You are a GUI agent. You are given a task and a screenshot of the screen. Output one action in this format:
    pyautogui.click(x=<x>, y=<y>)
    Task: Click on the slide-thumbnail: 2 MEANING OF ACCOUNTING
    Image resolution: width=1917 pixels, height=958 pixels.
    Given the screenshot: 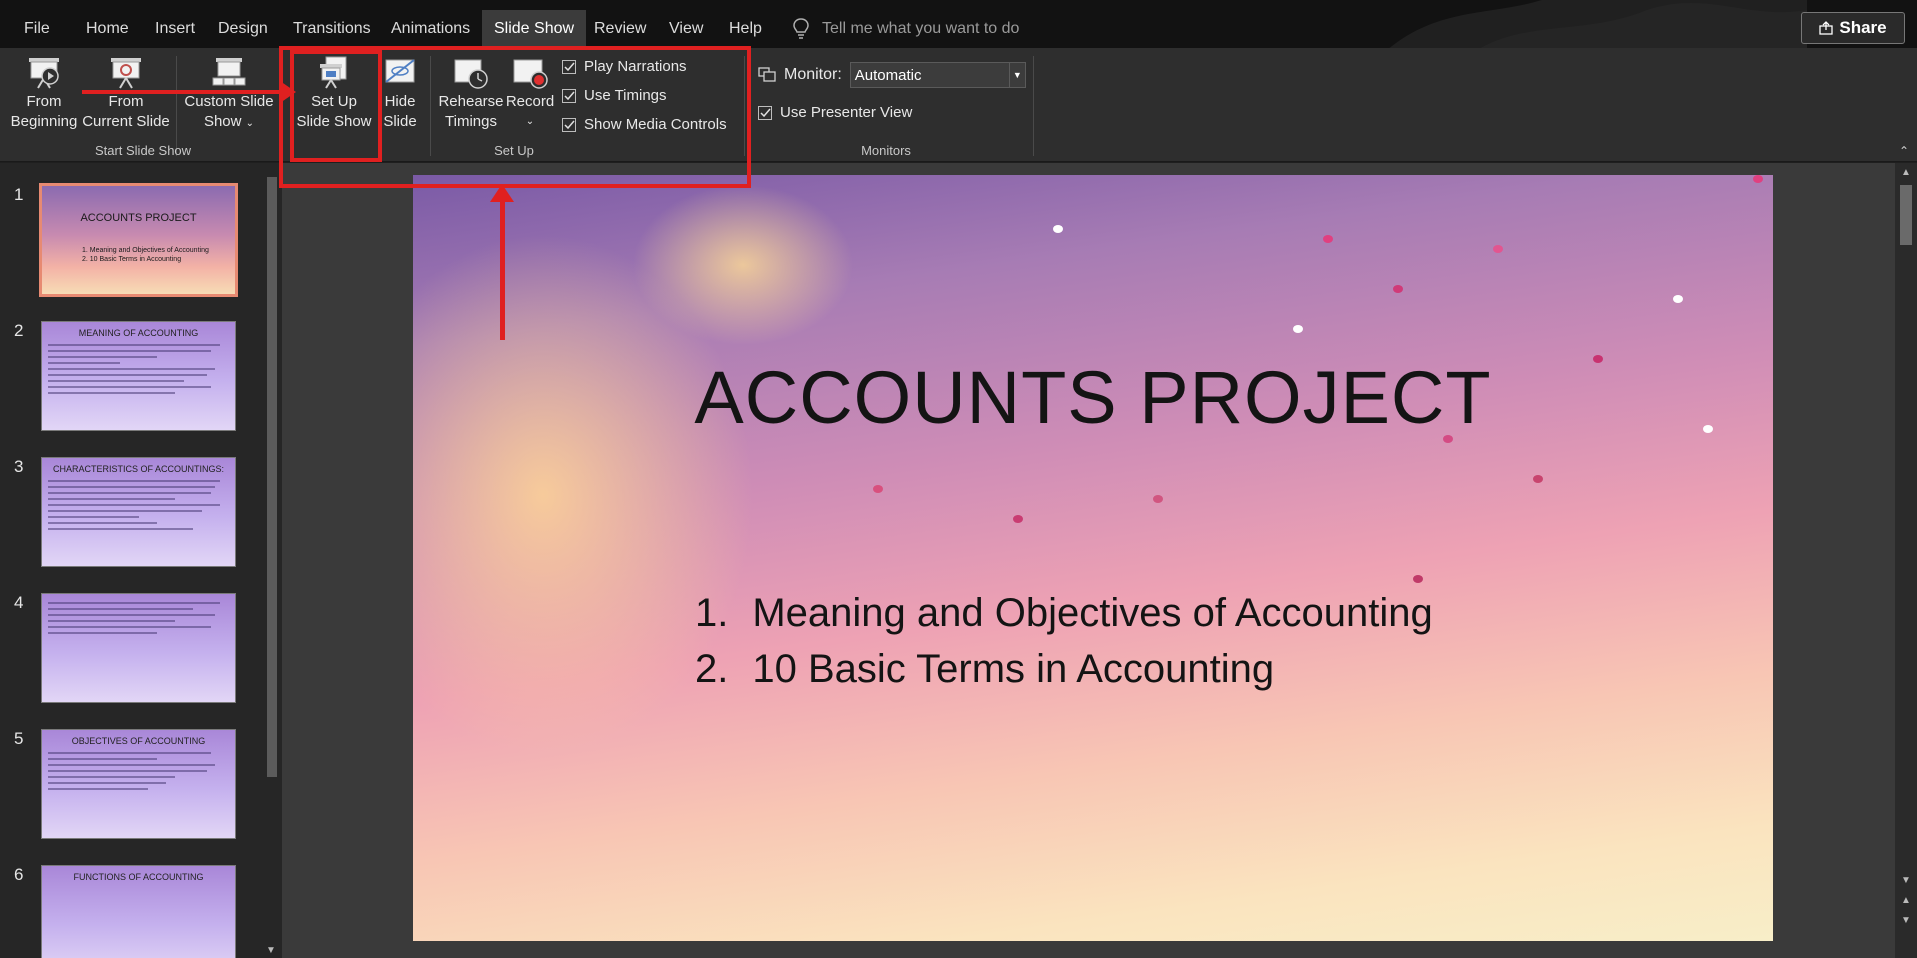 What is the action you would take?
    pyautogui.click(x=141, y=381)
    